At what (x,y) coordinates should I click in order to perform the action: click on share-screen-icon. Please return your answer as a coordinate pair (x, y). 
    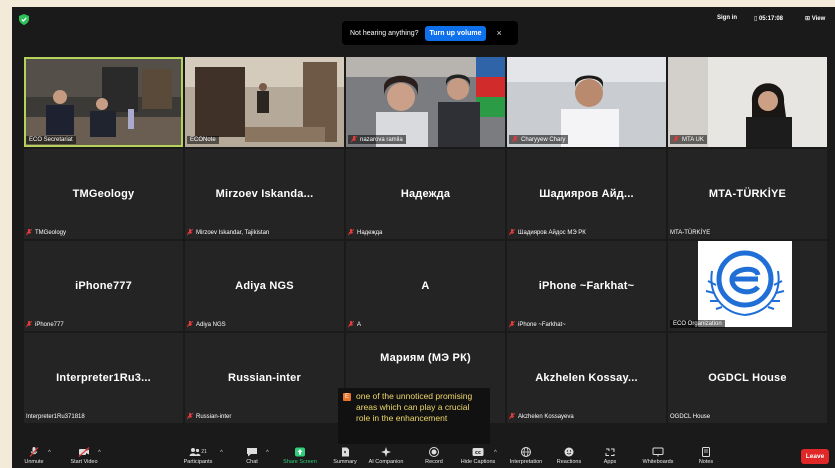
    Looking at the image, I should click on (300, 452).